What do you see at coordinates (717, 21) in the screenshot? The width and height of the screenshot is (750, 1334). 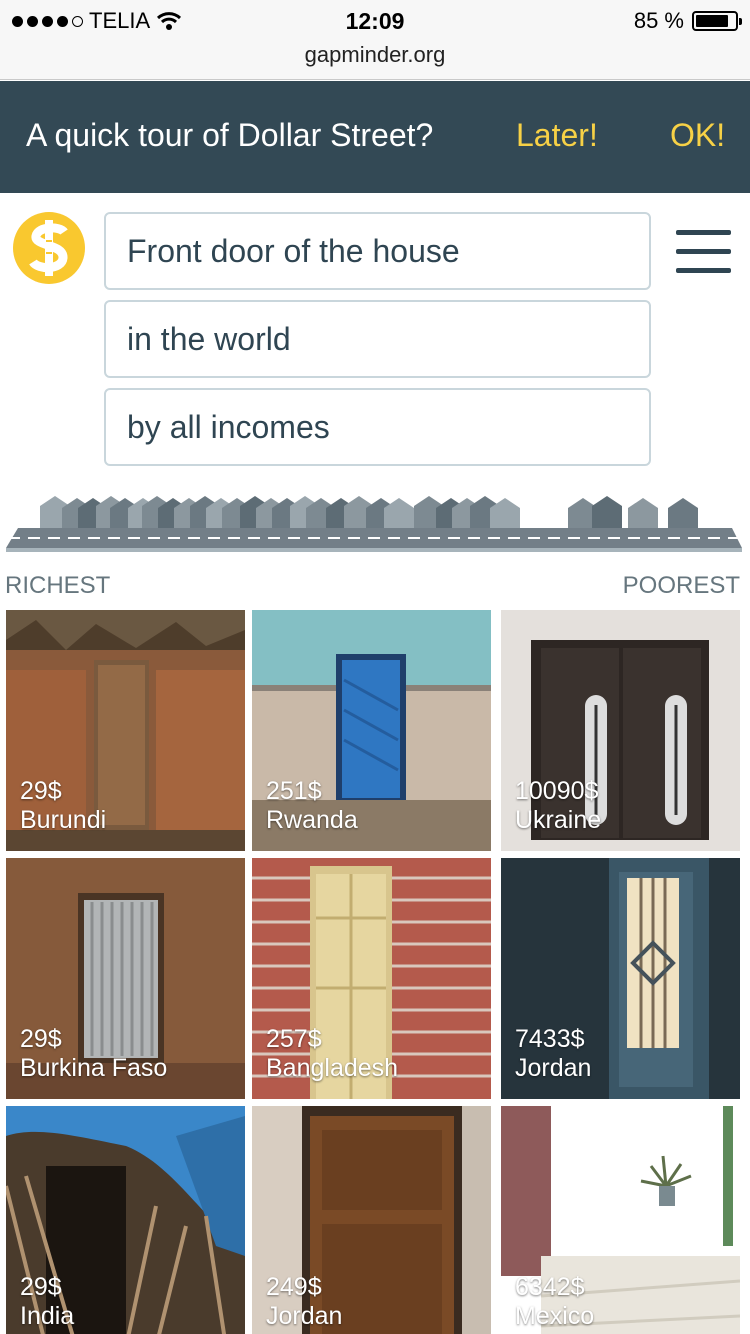 I see `battery-icon` at bounding box center [717, 21].